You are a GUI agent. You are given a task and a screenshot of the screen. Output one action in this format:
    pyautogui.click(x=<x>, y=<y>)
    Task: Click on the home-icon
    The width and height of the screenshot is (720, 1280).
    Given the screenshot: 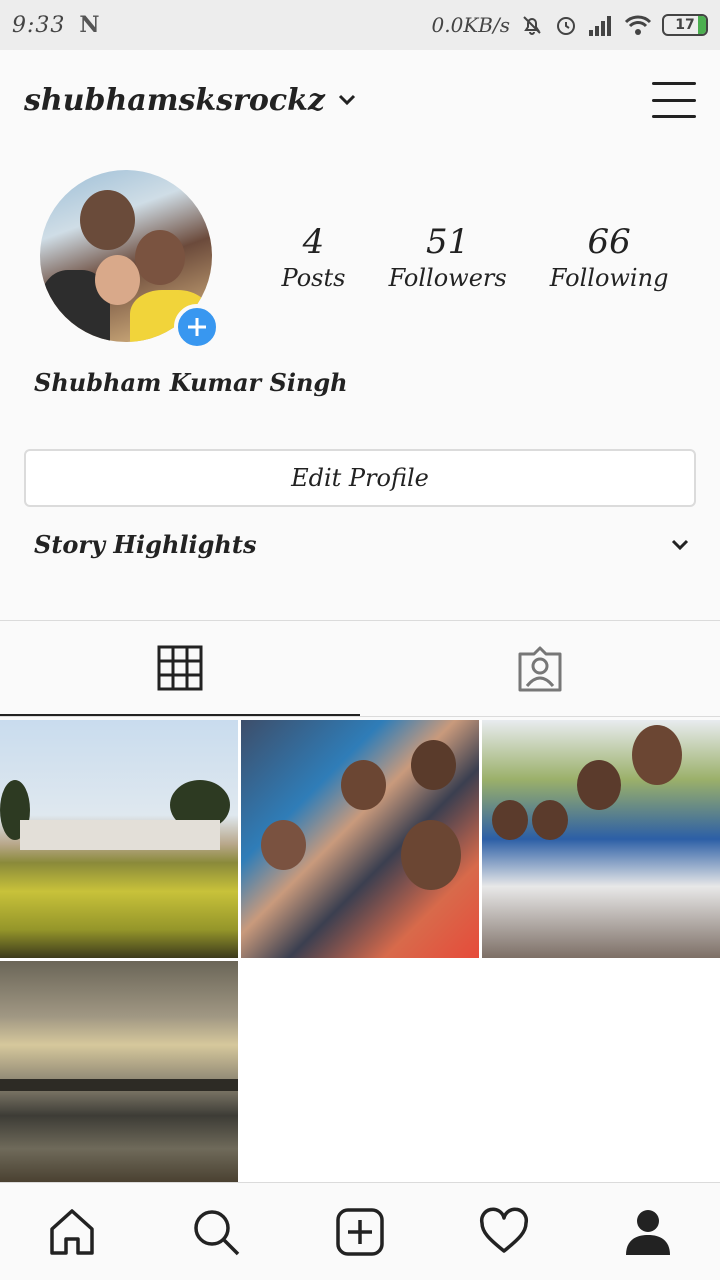 What is the action you would take?
    pyautogui.click(x=72, y=1231)
    